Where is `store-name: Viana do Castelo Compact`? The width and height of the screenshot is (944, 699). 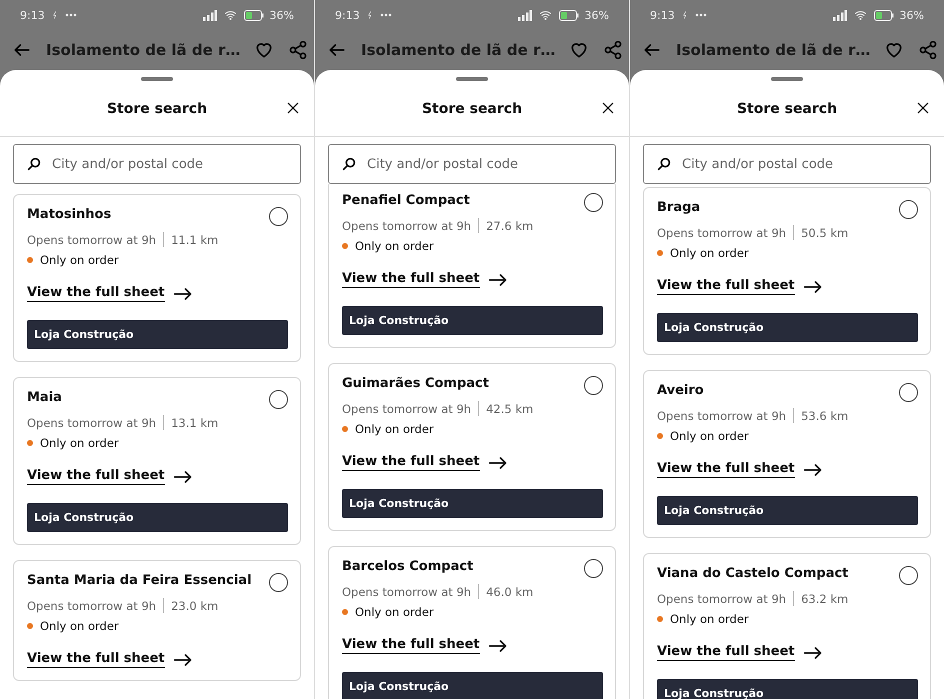 store-name: Viana do Castelo Compact is located at coordinates (752, 573).